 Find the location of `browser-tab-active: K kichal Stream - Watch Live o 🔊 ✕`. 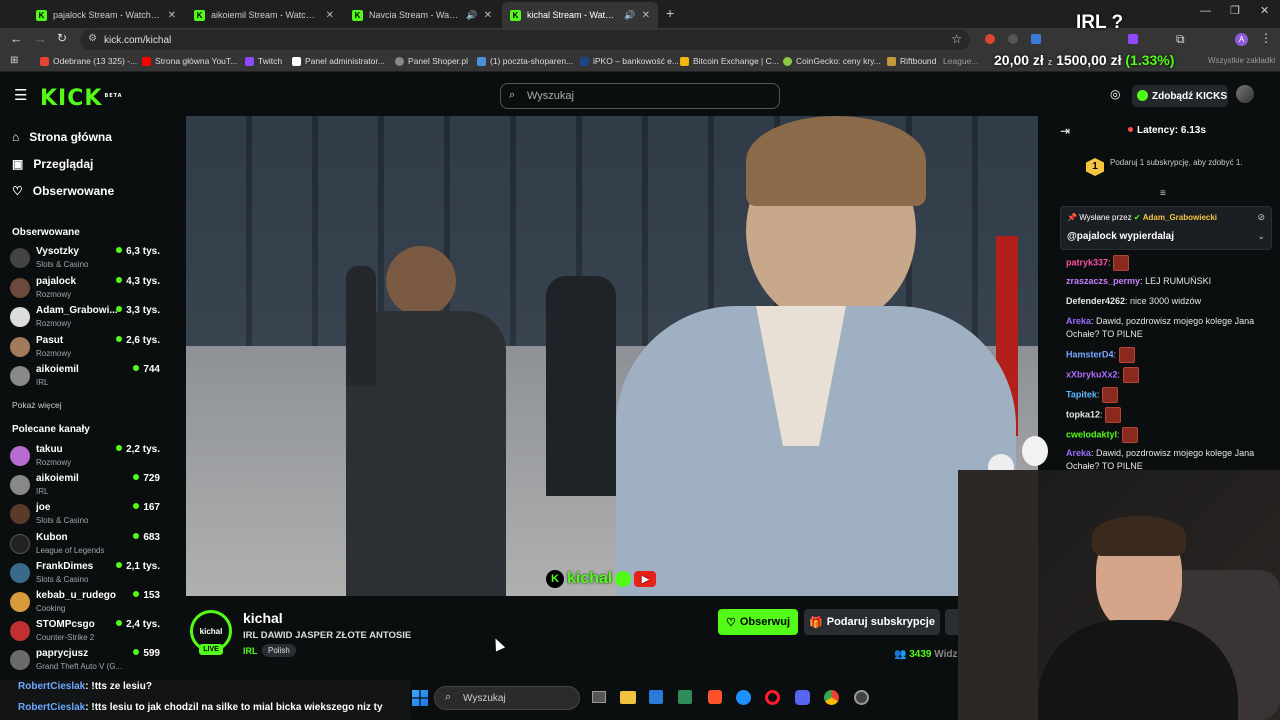

browser-tab-active: K kichal Stream - Watch Live o 🔊 ✕ is located at coordinates (580, 15).